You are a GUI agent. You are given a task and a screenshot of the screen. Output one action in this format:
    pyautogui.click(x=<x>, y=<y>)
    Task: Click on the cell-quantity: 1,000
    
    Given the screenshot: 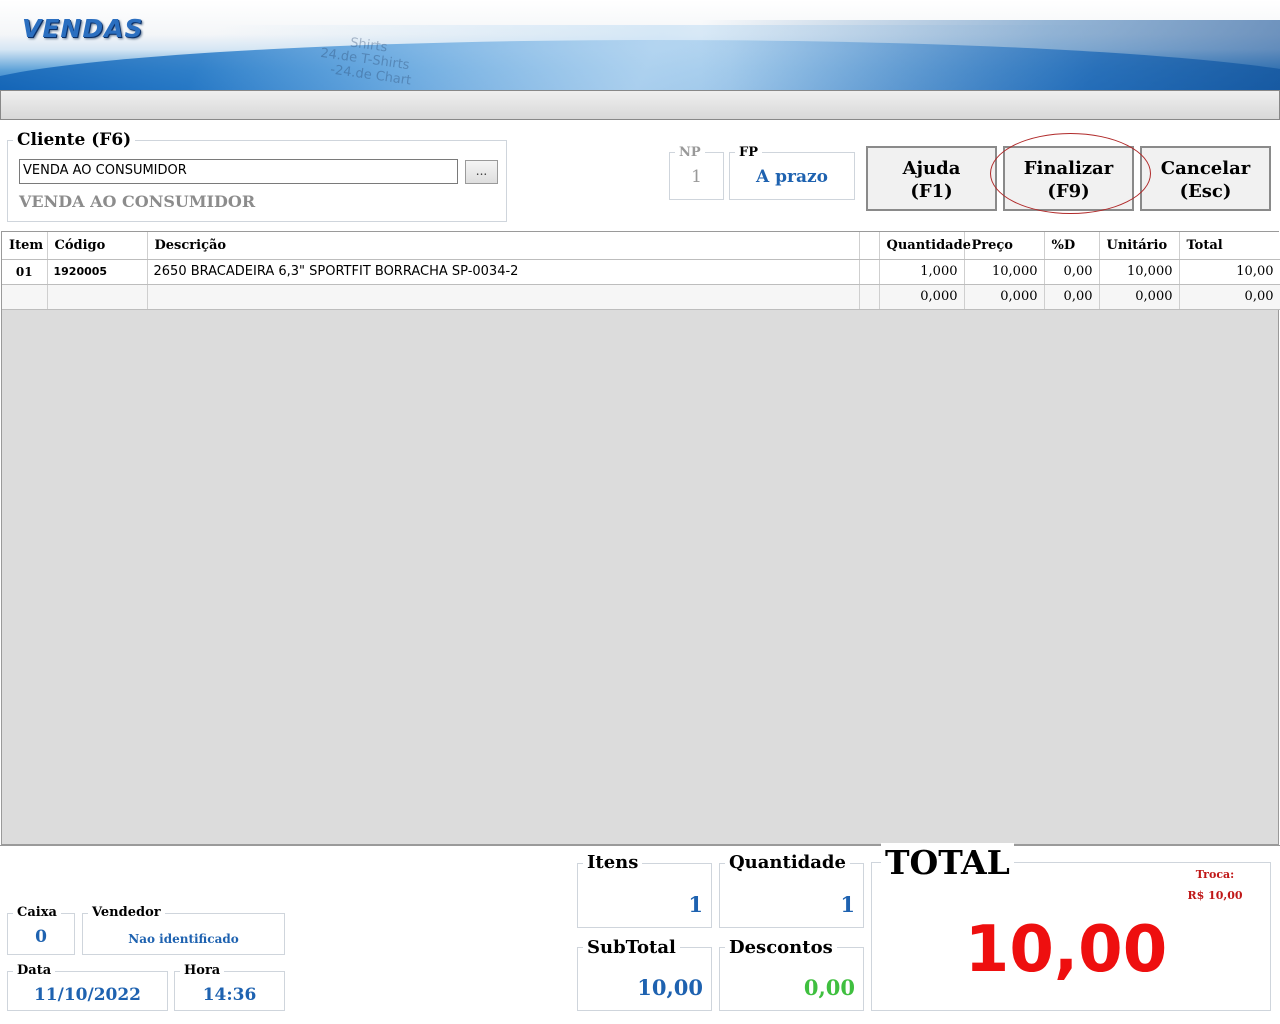 What is the action you would take?
    pyautogui.click(x=922, y=272)
    